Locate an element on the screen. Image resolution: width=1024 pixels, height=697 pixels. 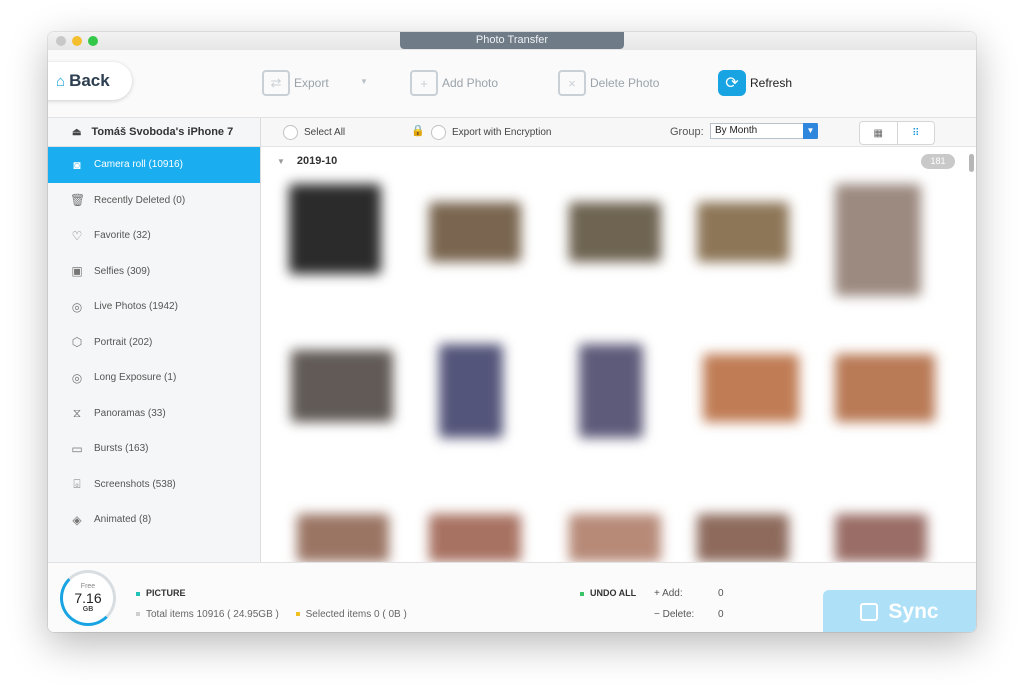
panorama-icon: ⧖ is located at coordinates (77, 412).